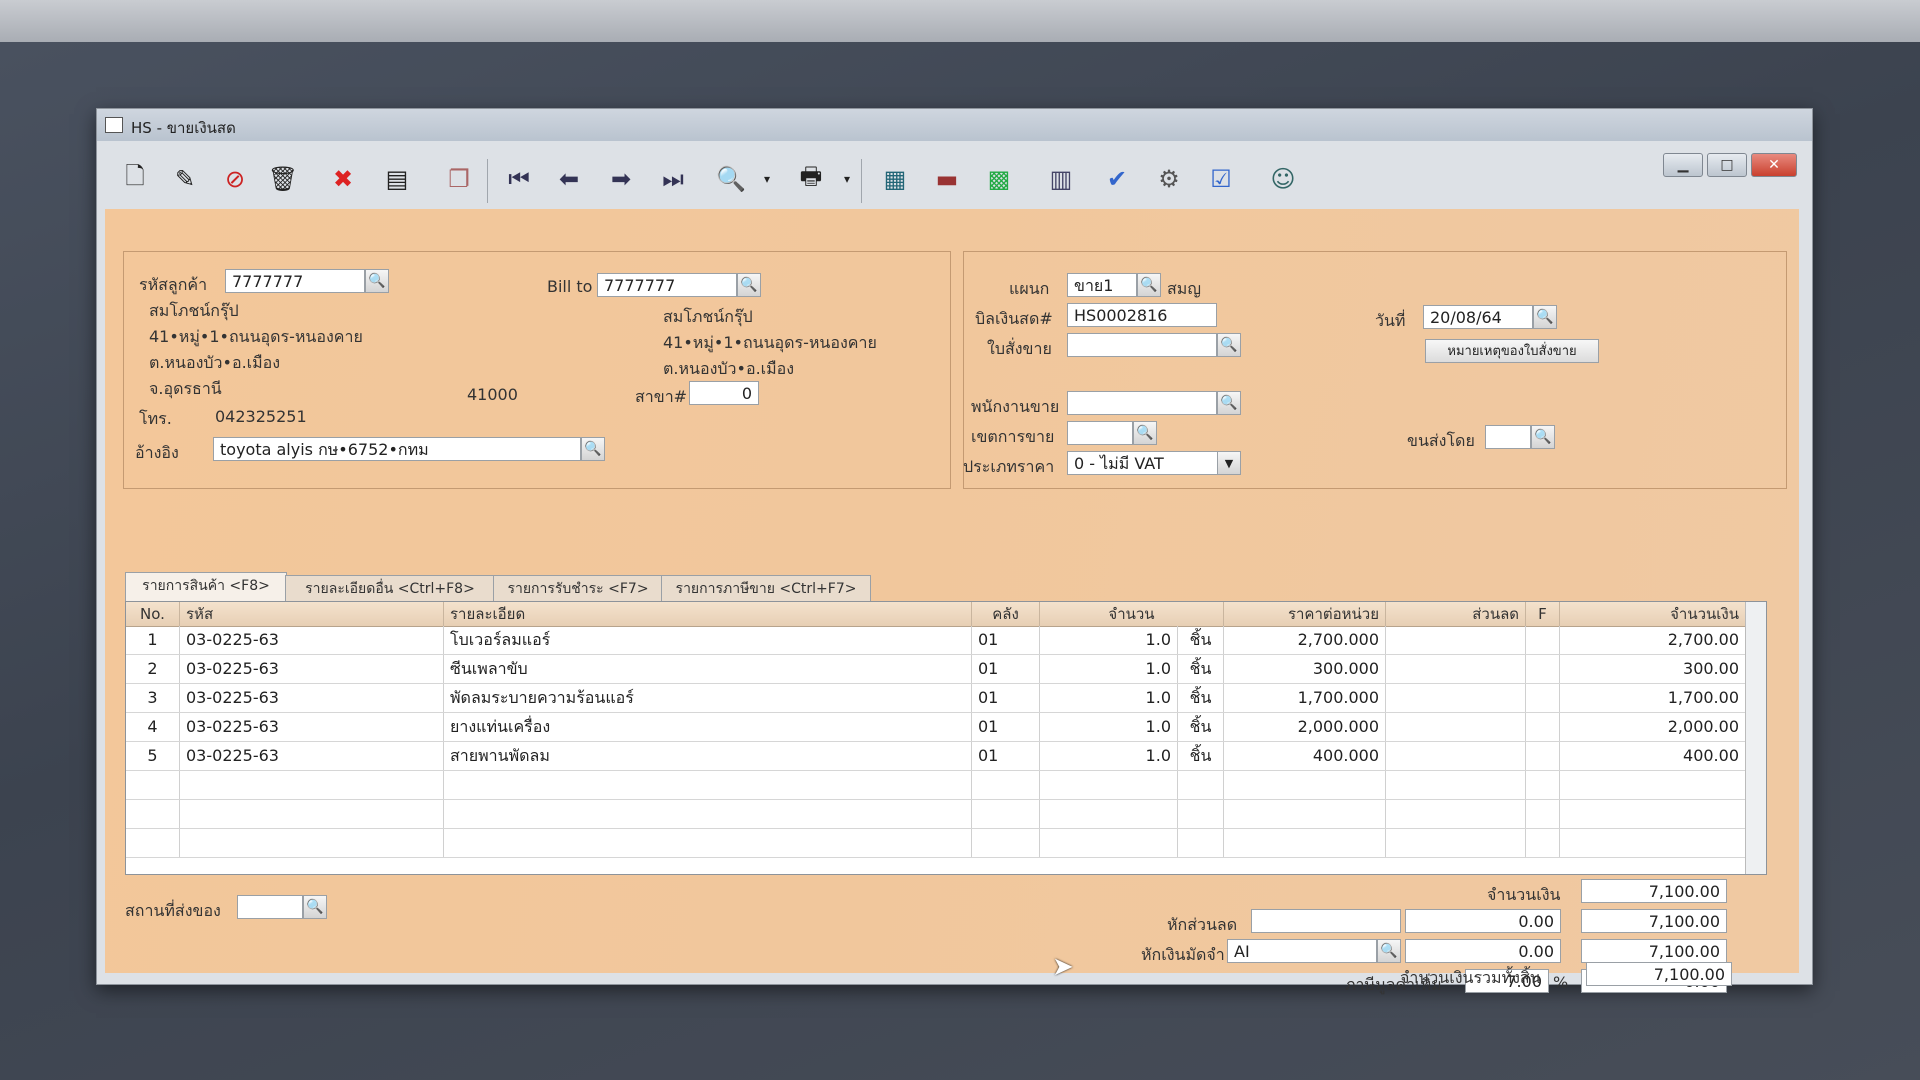 This screenshot has width=1920, height=1080. I want to click on deposit-label: หักเงินมัดจำ, so click(1183, 954).